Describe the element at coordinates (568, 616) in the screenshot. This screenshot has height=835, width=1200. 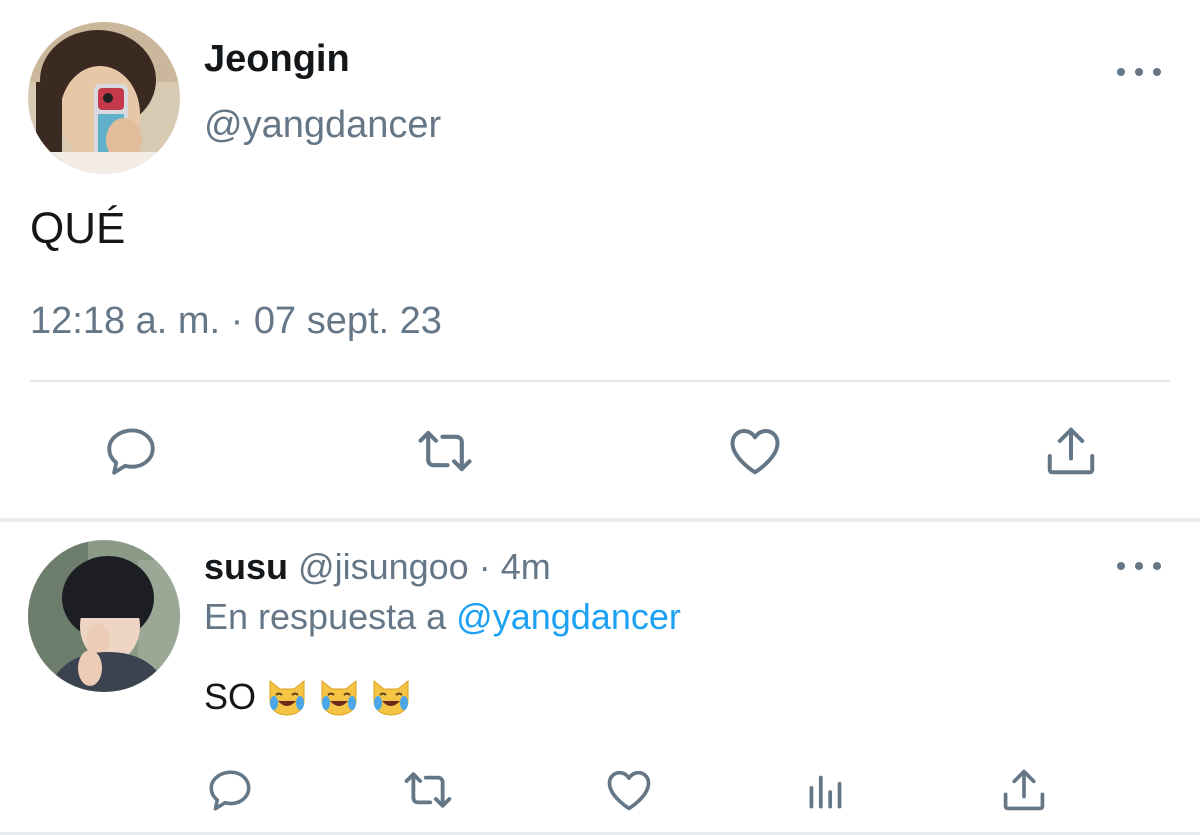
I see `mention-link: @yangdancer` at that location.